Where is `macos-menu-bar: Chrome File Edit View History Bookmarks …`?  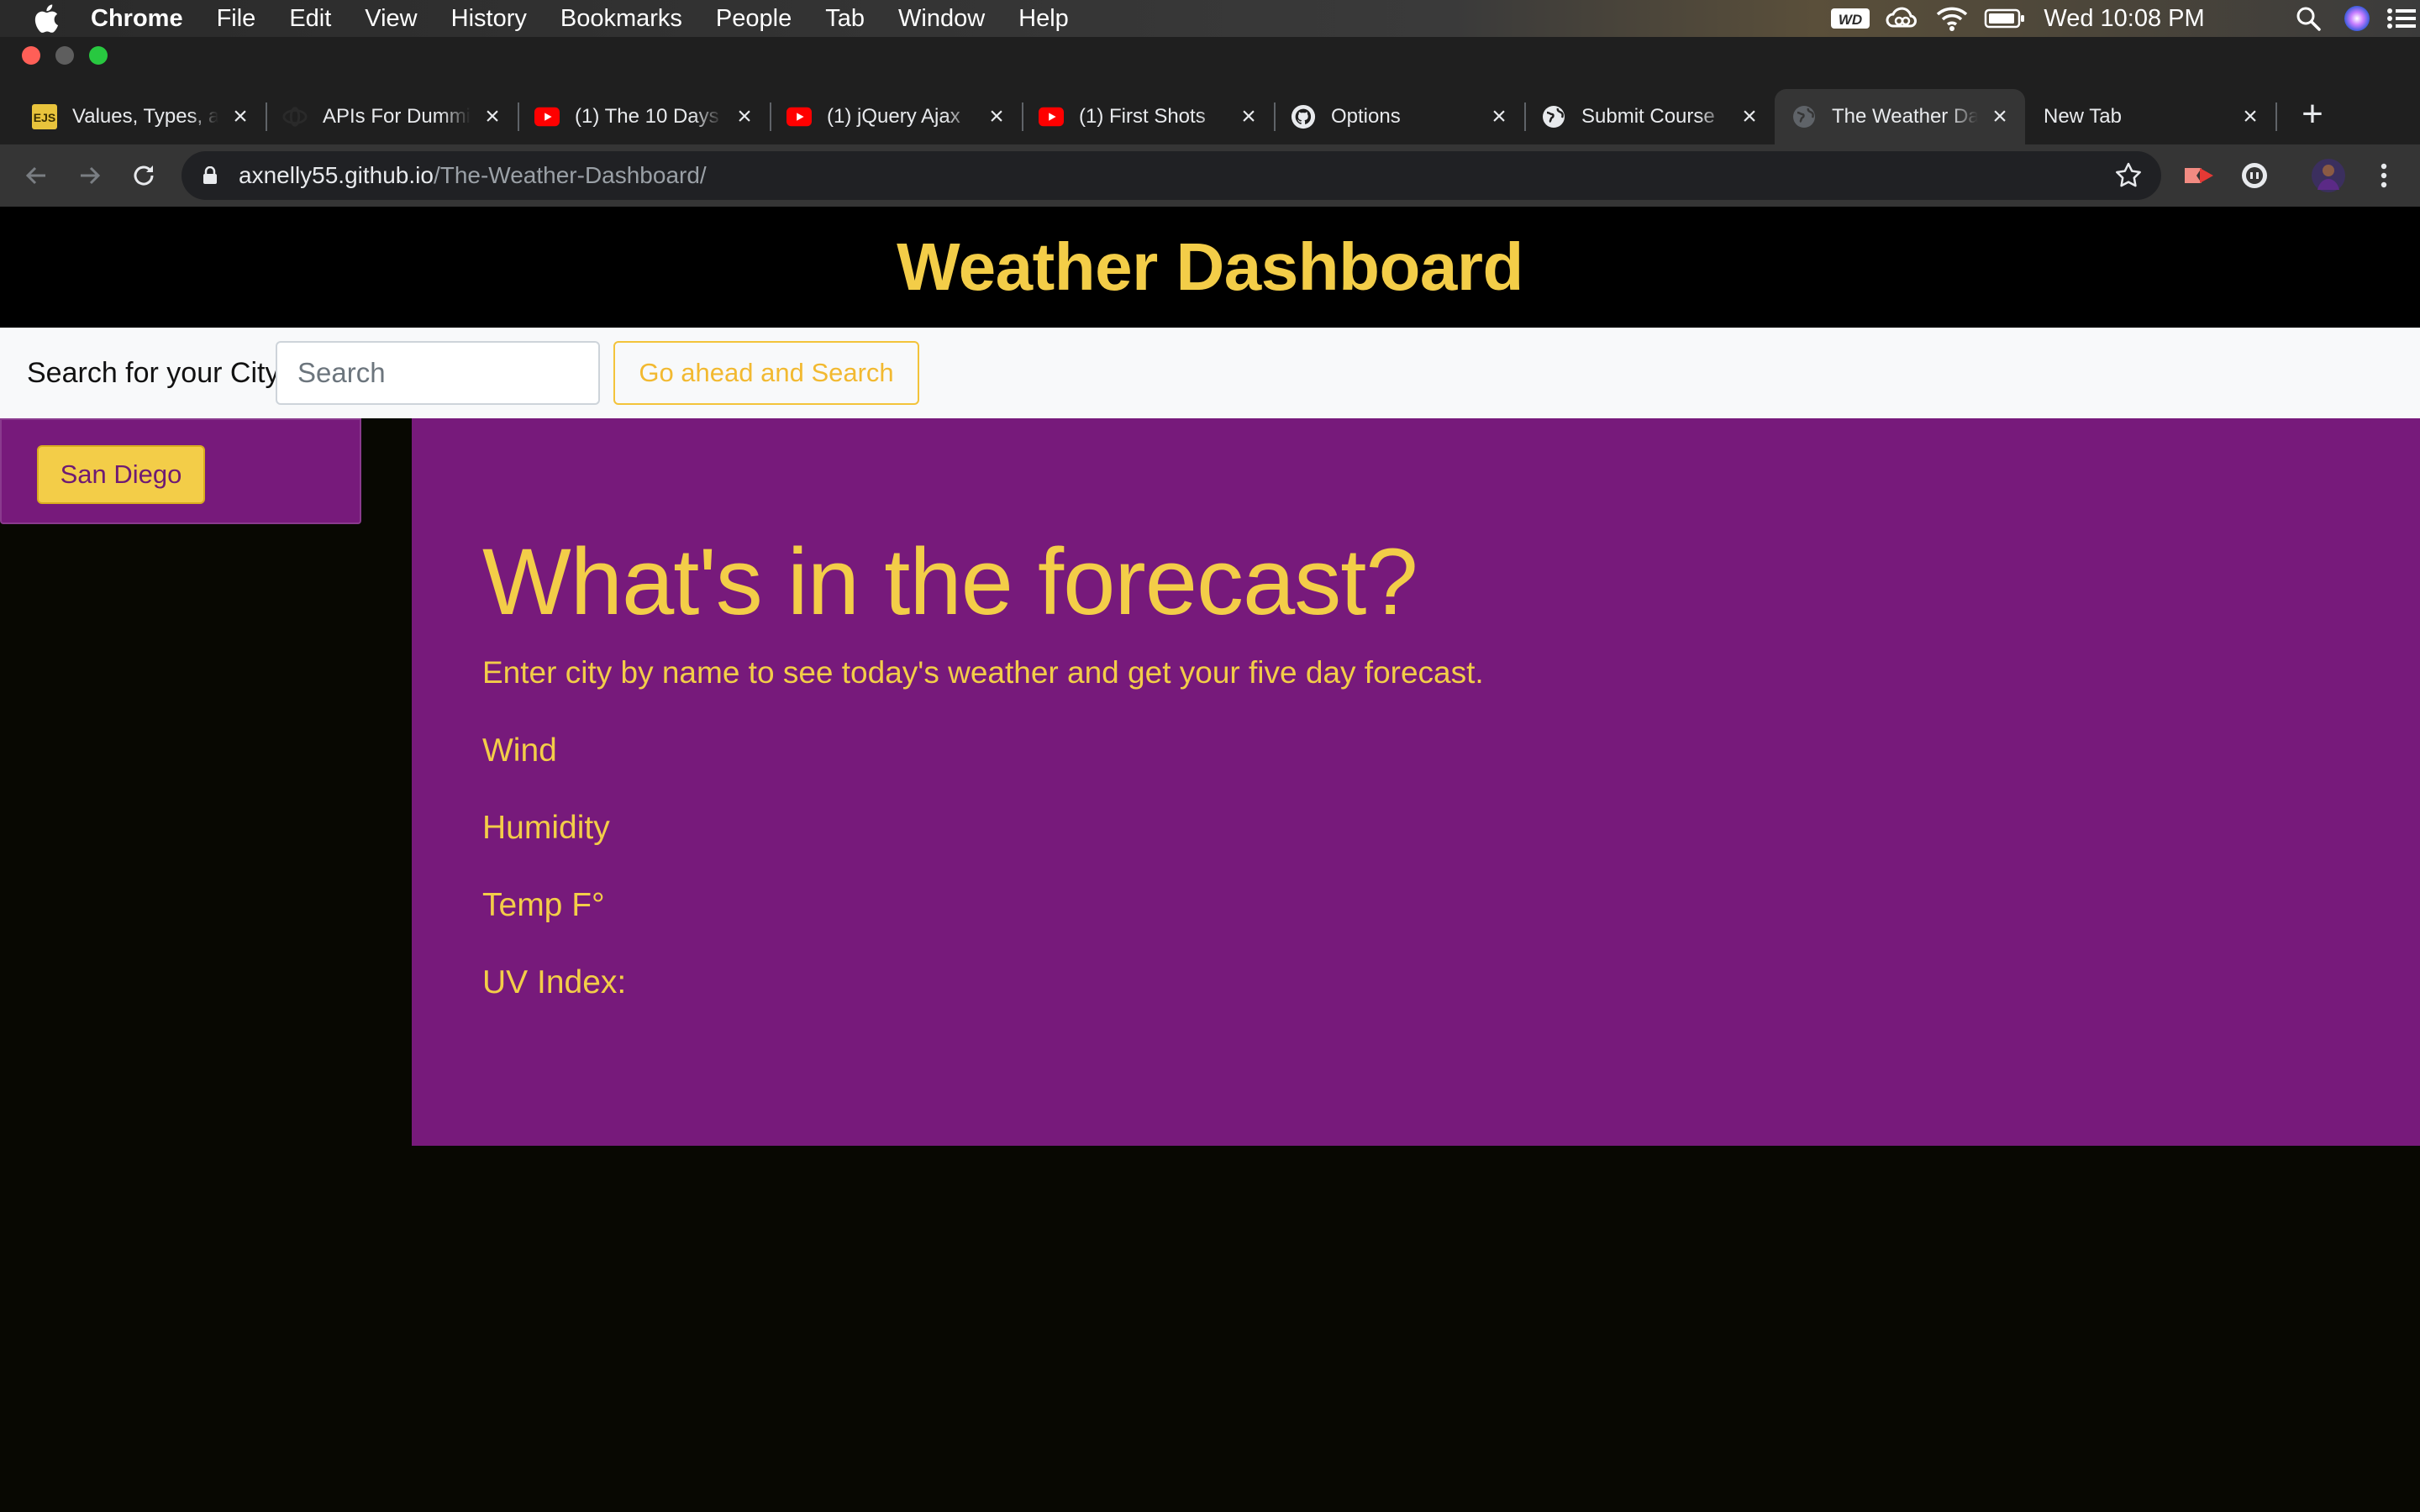
macos-menu-bar: Chrome File Edit View History Bookmarks … is located at coordinates (1210, 18).